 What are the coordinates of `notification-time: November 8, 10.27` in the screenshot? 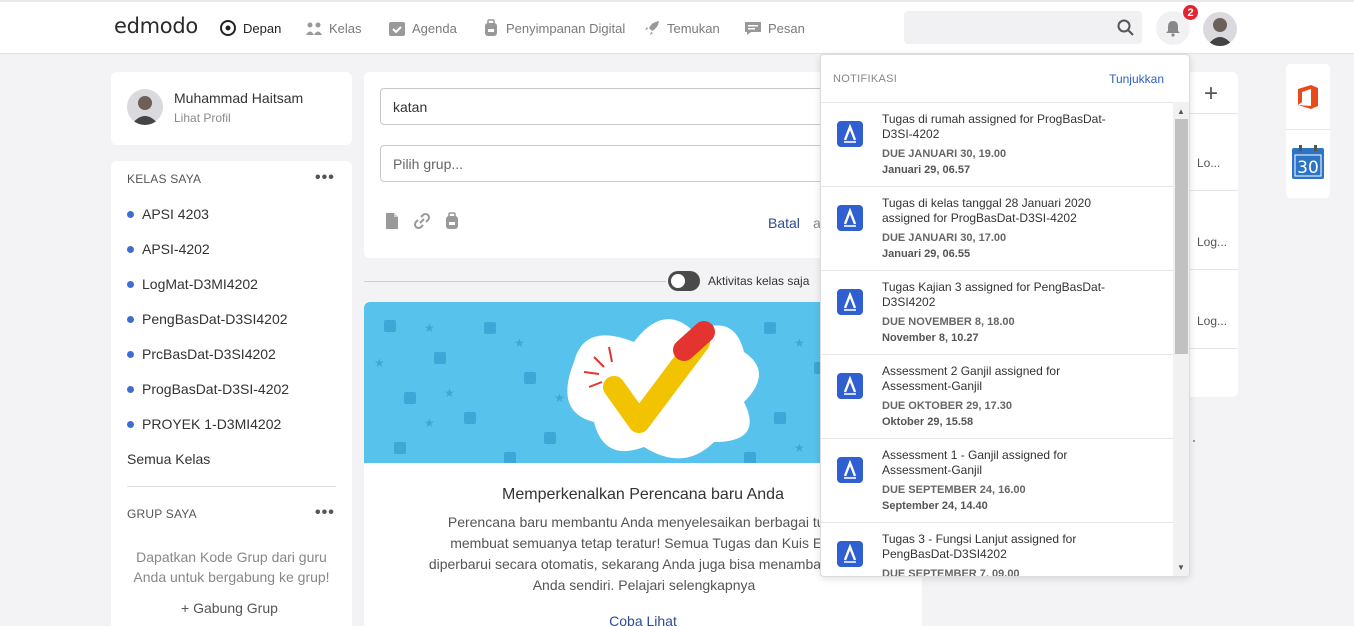 It's located at (930, 338).